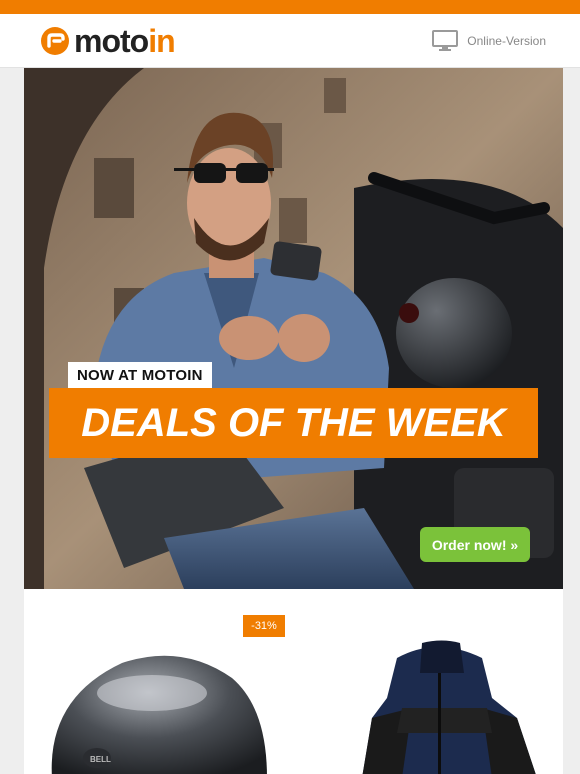 This screenshot has width=580, height=774. I want to click on online-version-link: Online-Version, so click(489, 41).